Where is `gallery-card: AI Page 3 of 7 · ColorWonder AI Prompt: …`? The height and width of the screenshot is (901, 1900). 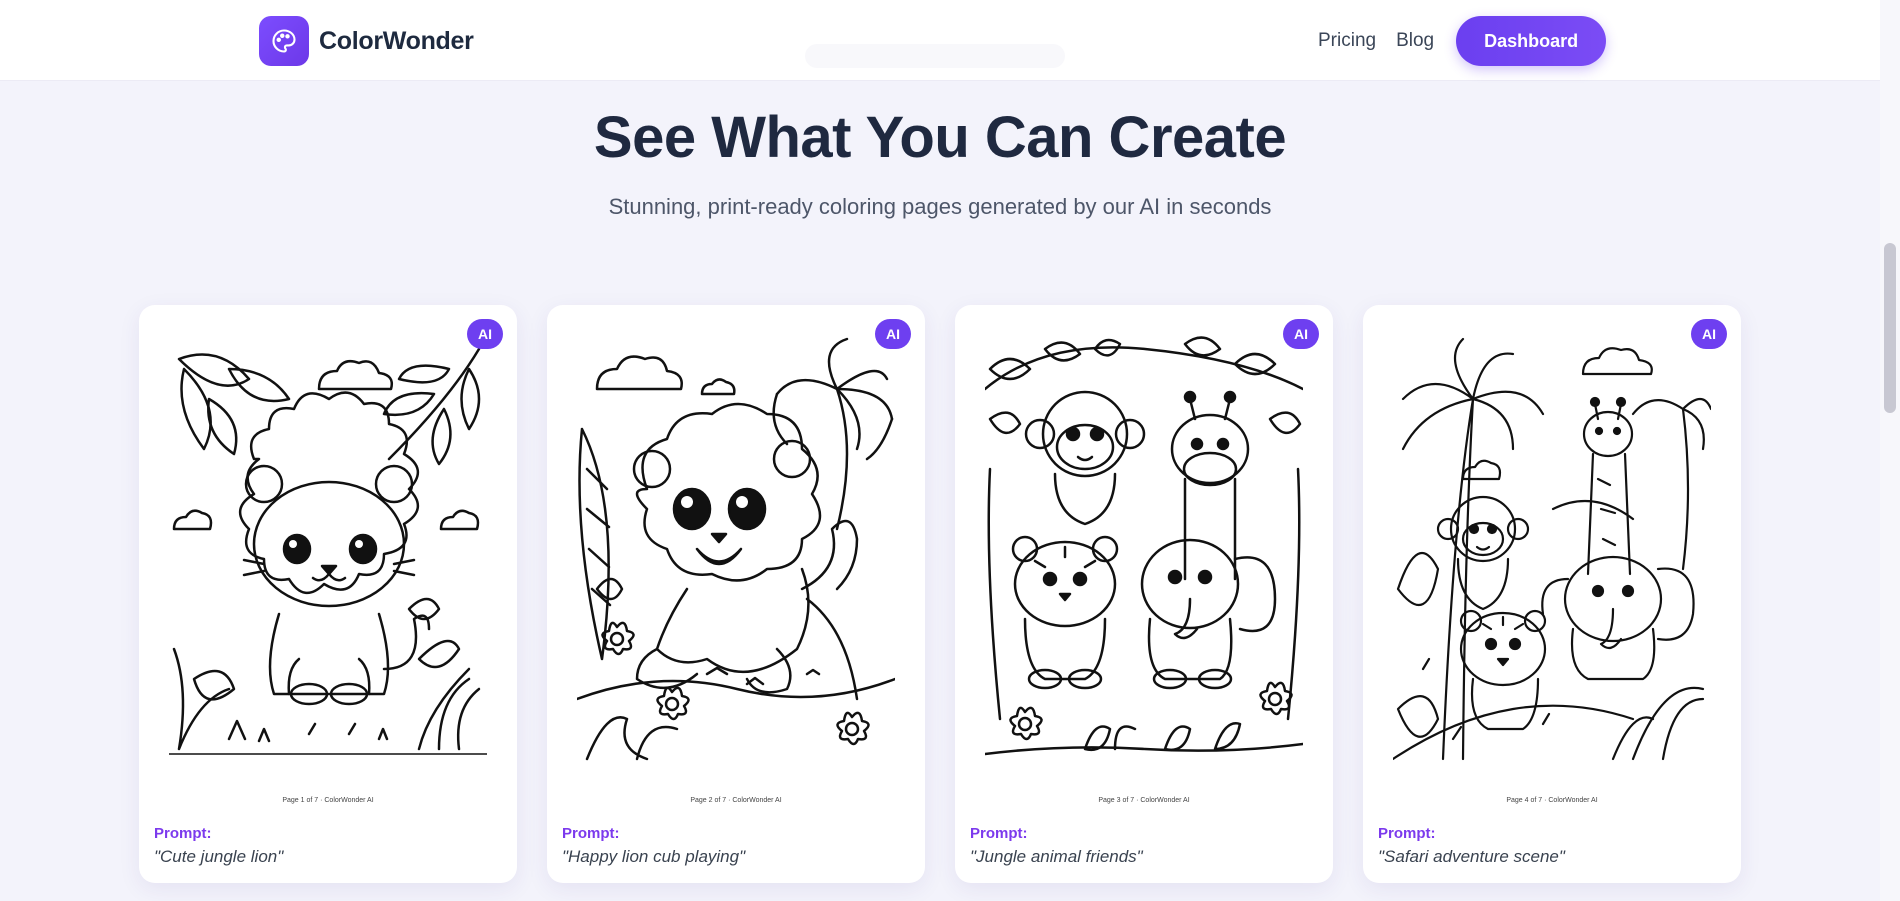
gallery-card: AI Page 3 of 7 · ColorWonder AI Prompt: … is located at coordinates (1144, 594).